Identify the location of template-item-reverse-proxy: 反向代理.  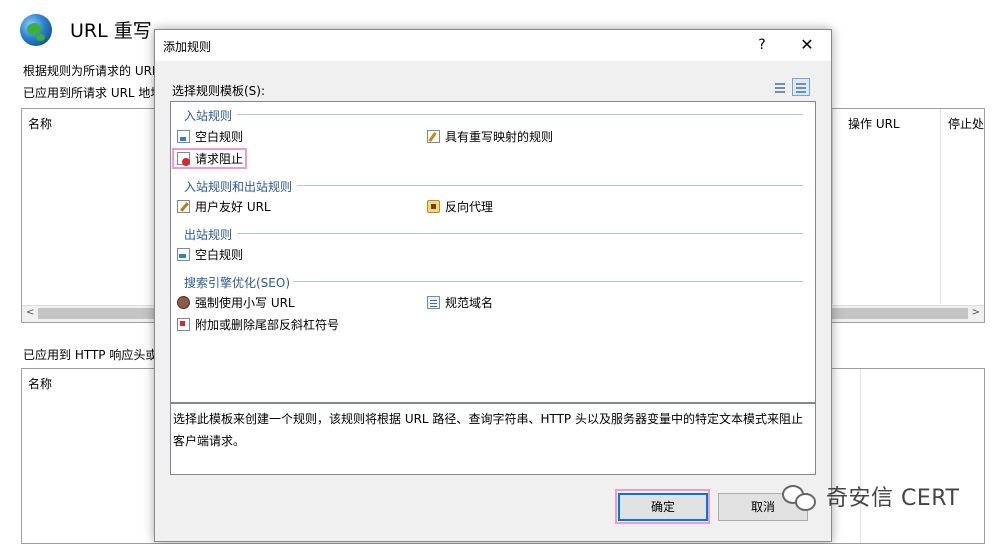
(460, 207).